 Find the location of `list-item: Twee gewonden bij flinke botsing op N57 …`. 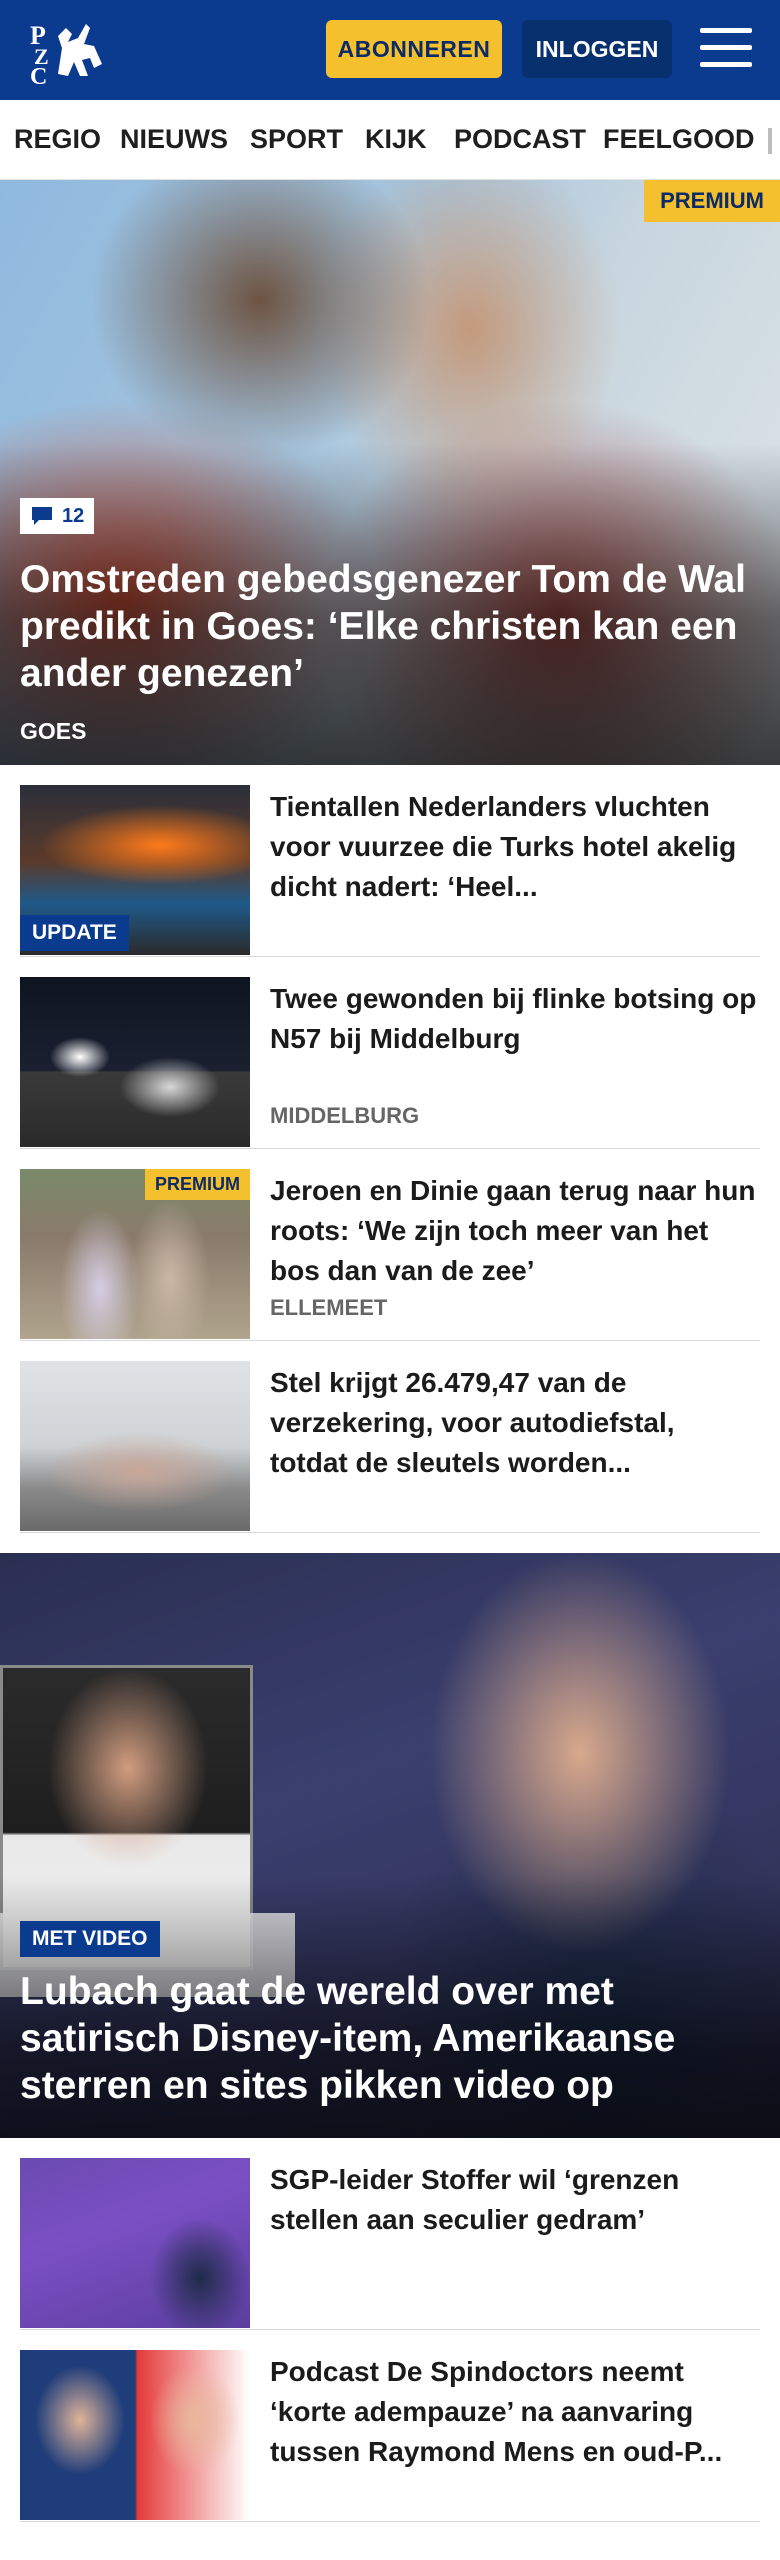

list-item: Twee gewonden bij flinke botsing op N57 … is located at coordinates (390, 1053).